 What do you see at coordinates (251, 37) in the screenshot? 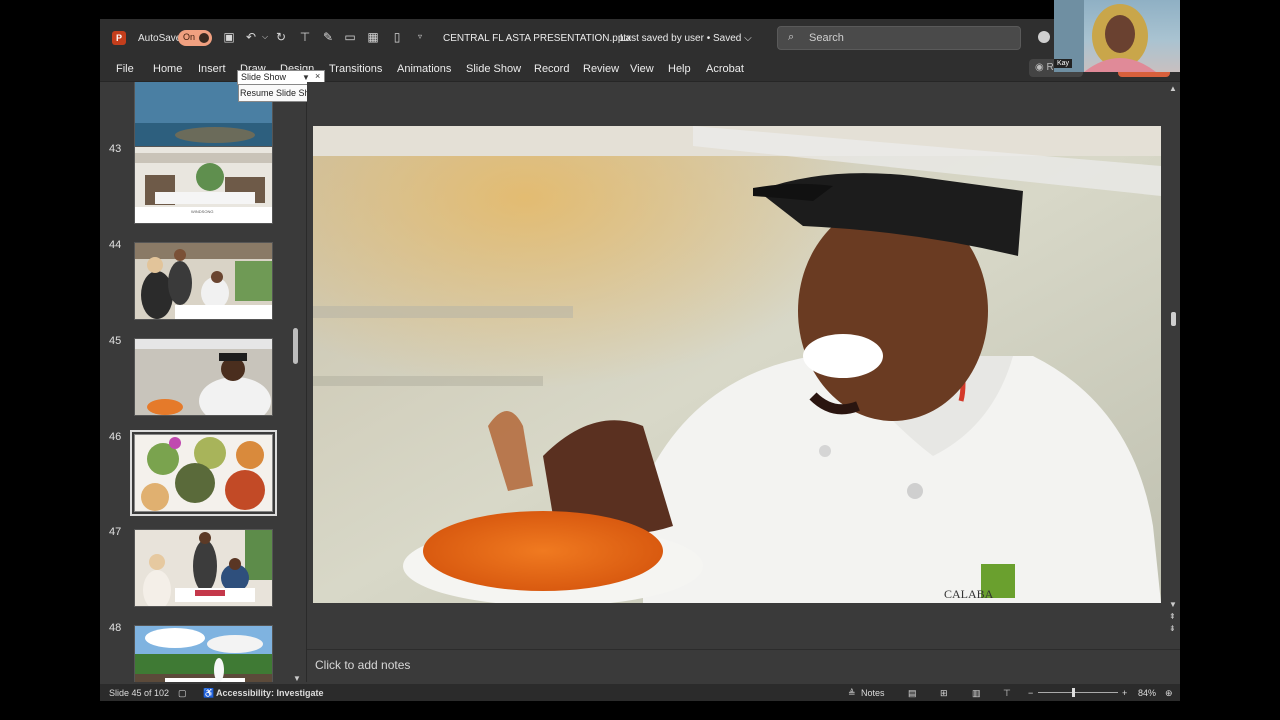
I see `undo-icon: ↶` at bounding box center [251, 37].